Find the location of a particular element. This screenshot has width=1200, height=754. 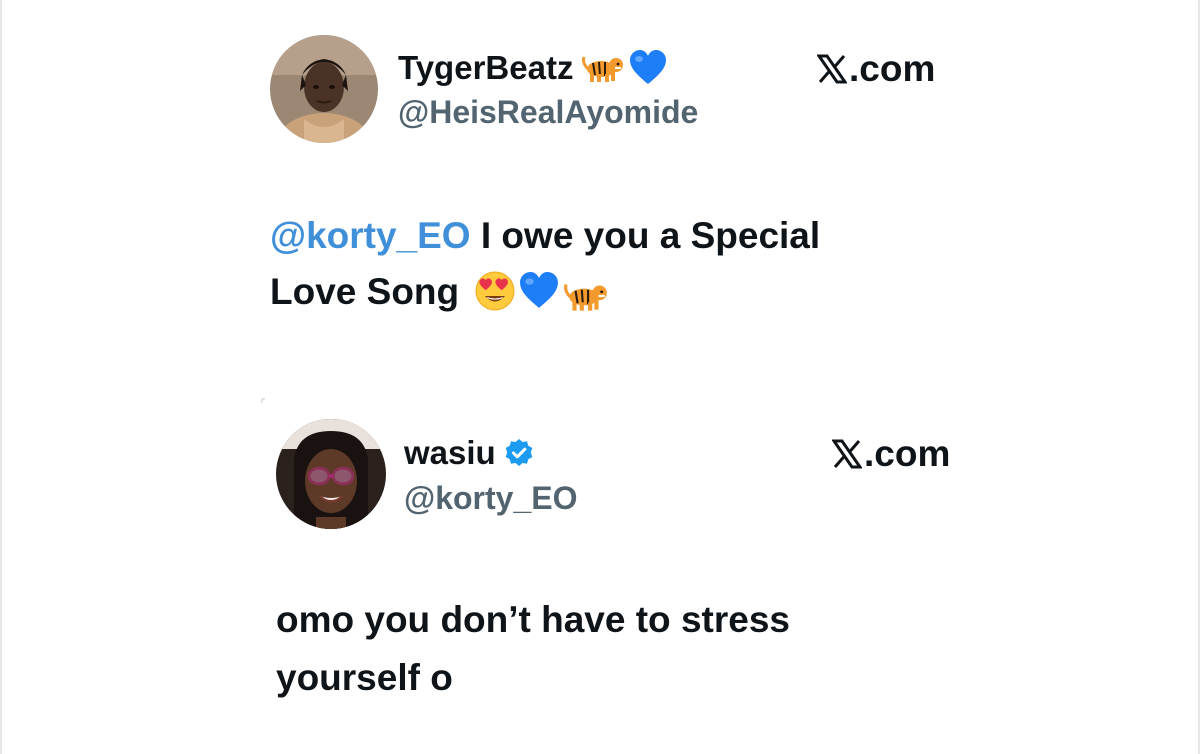

tweet-text-line-2: yourself o is located at coordinates (364, 677).